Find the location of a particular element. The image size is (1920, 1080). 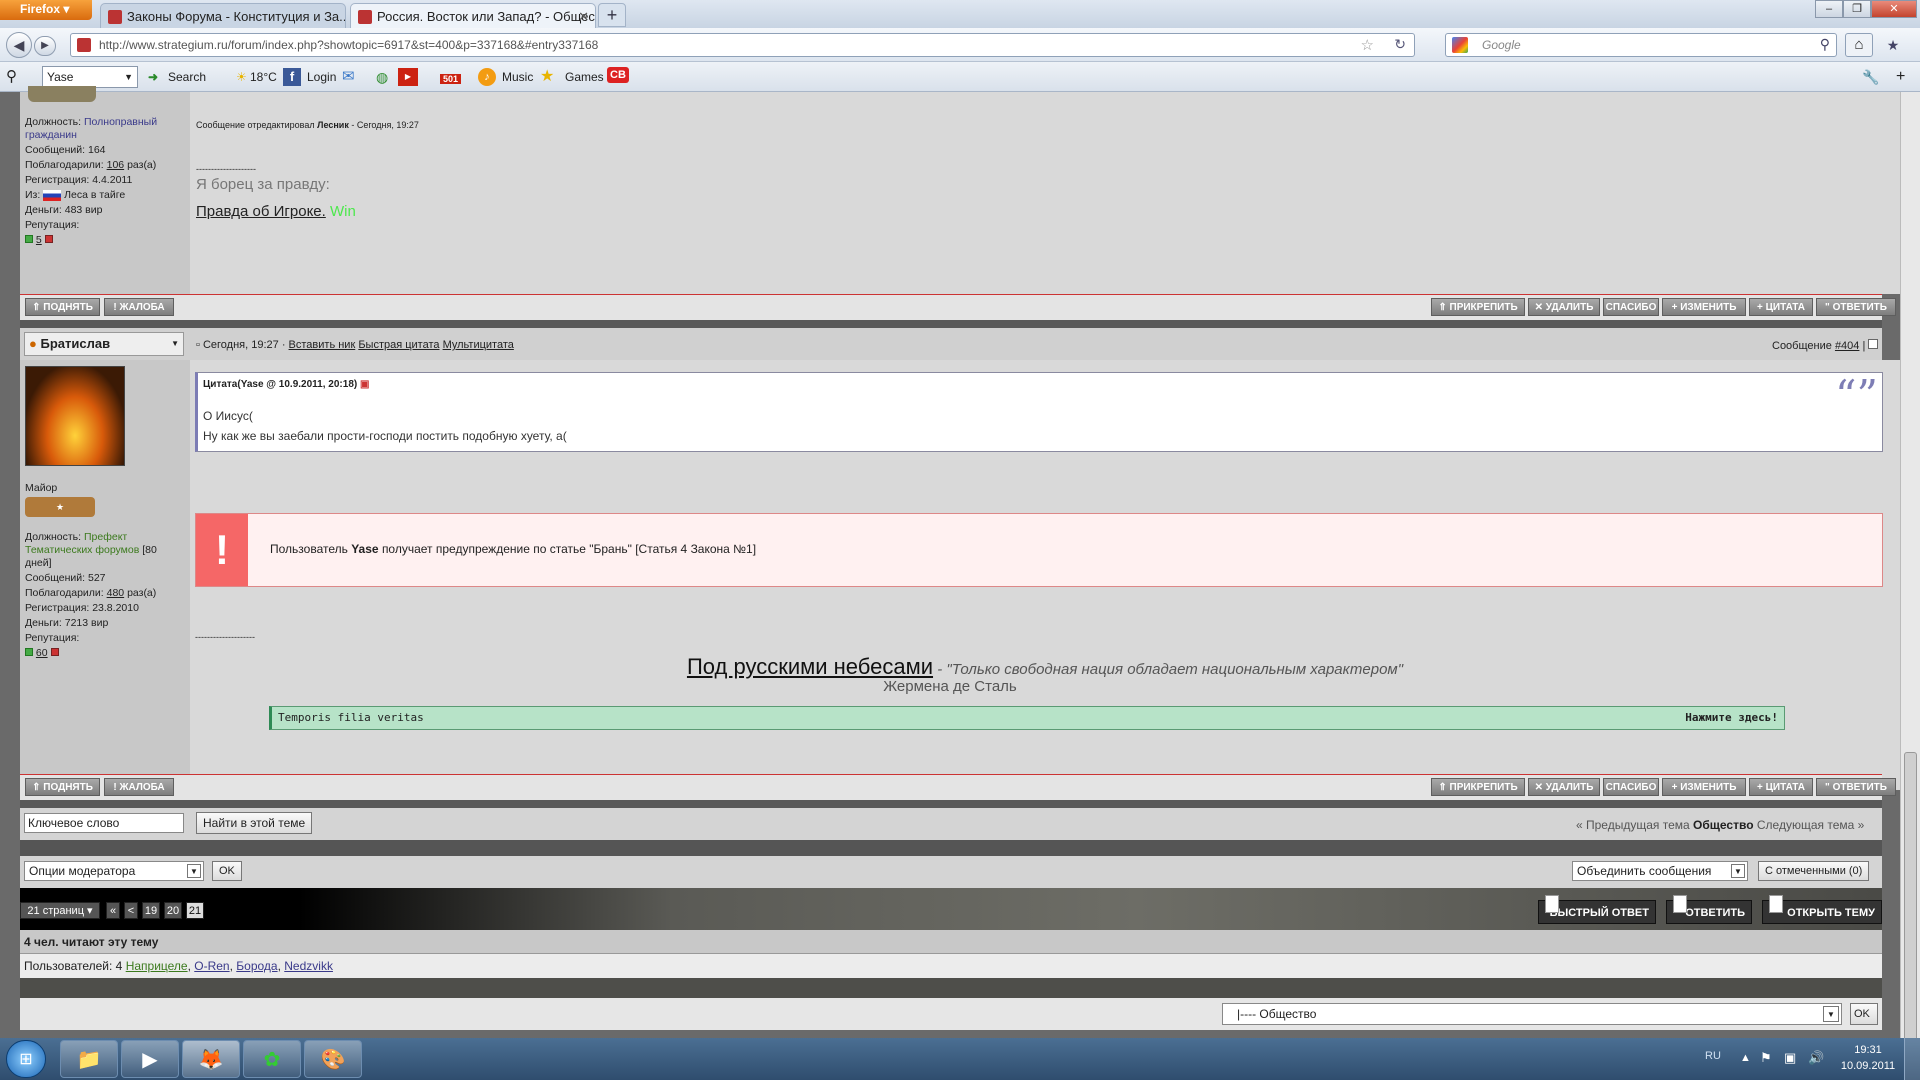

clock: 19:31 10.09.2011 is located at coordinates (1868, 1058).